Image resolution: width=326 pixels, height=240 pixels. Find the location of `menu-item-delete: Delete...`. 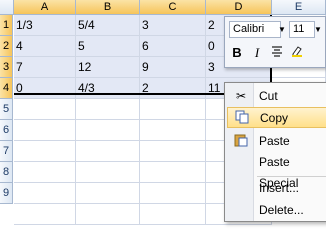

menu-item-delete: Delete... is located at coordinates (276, 210).